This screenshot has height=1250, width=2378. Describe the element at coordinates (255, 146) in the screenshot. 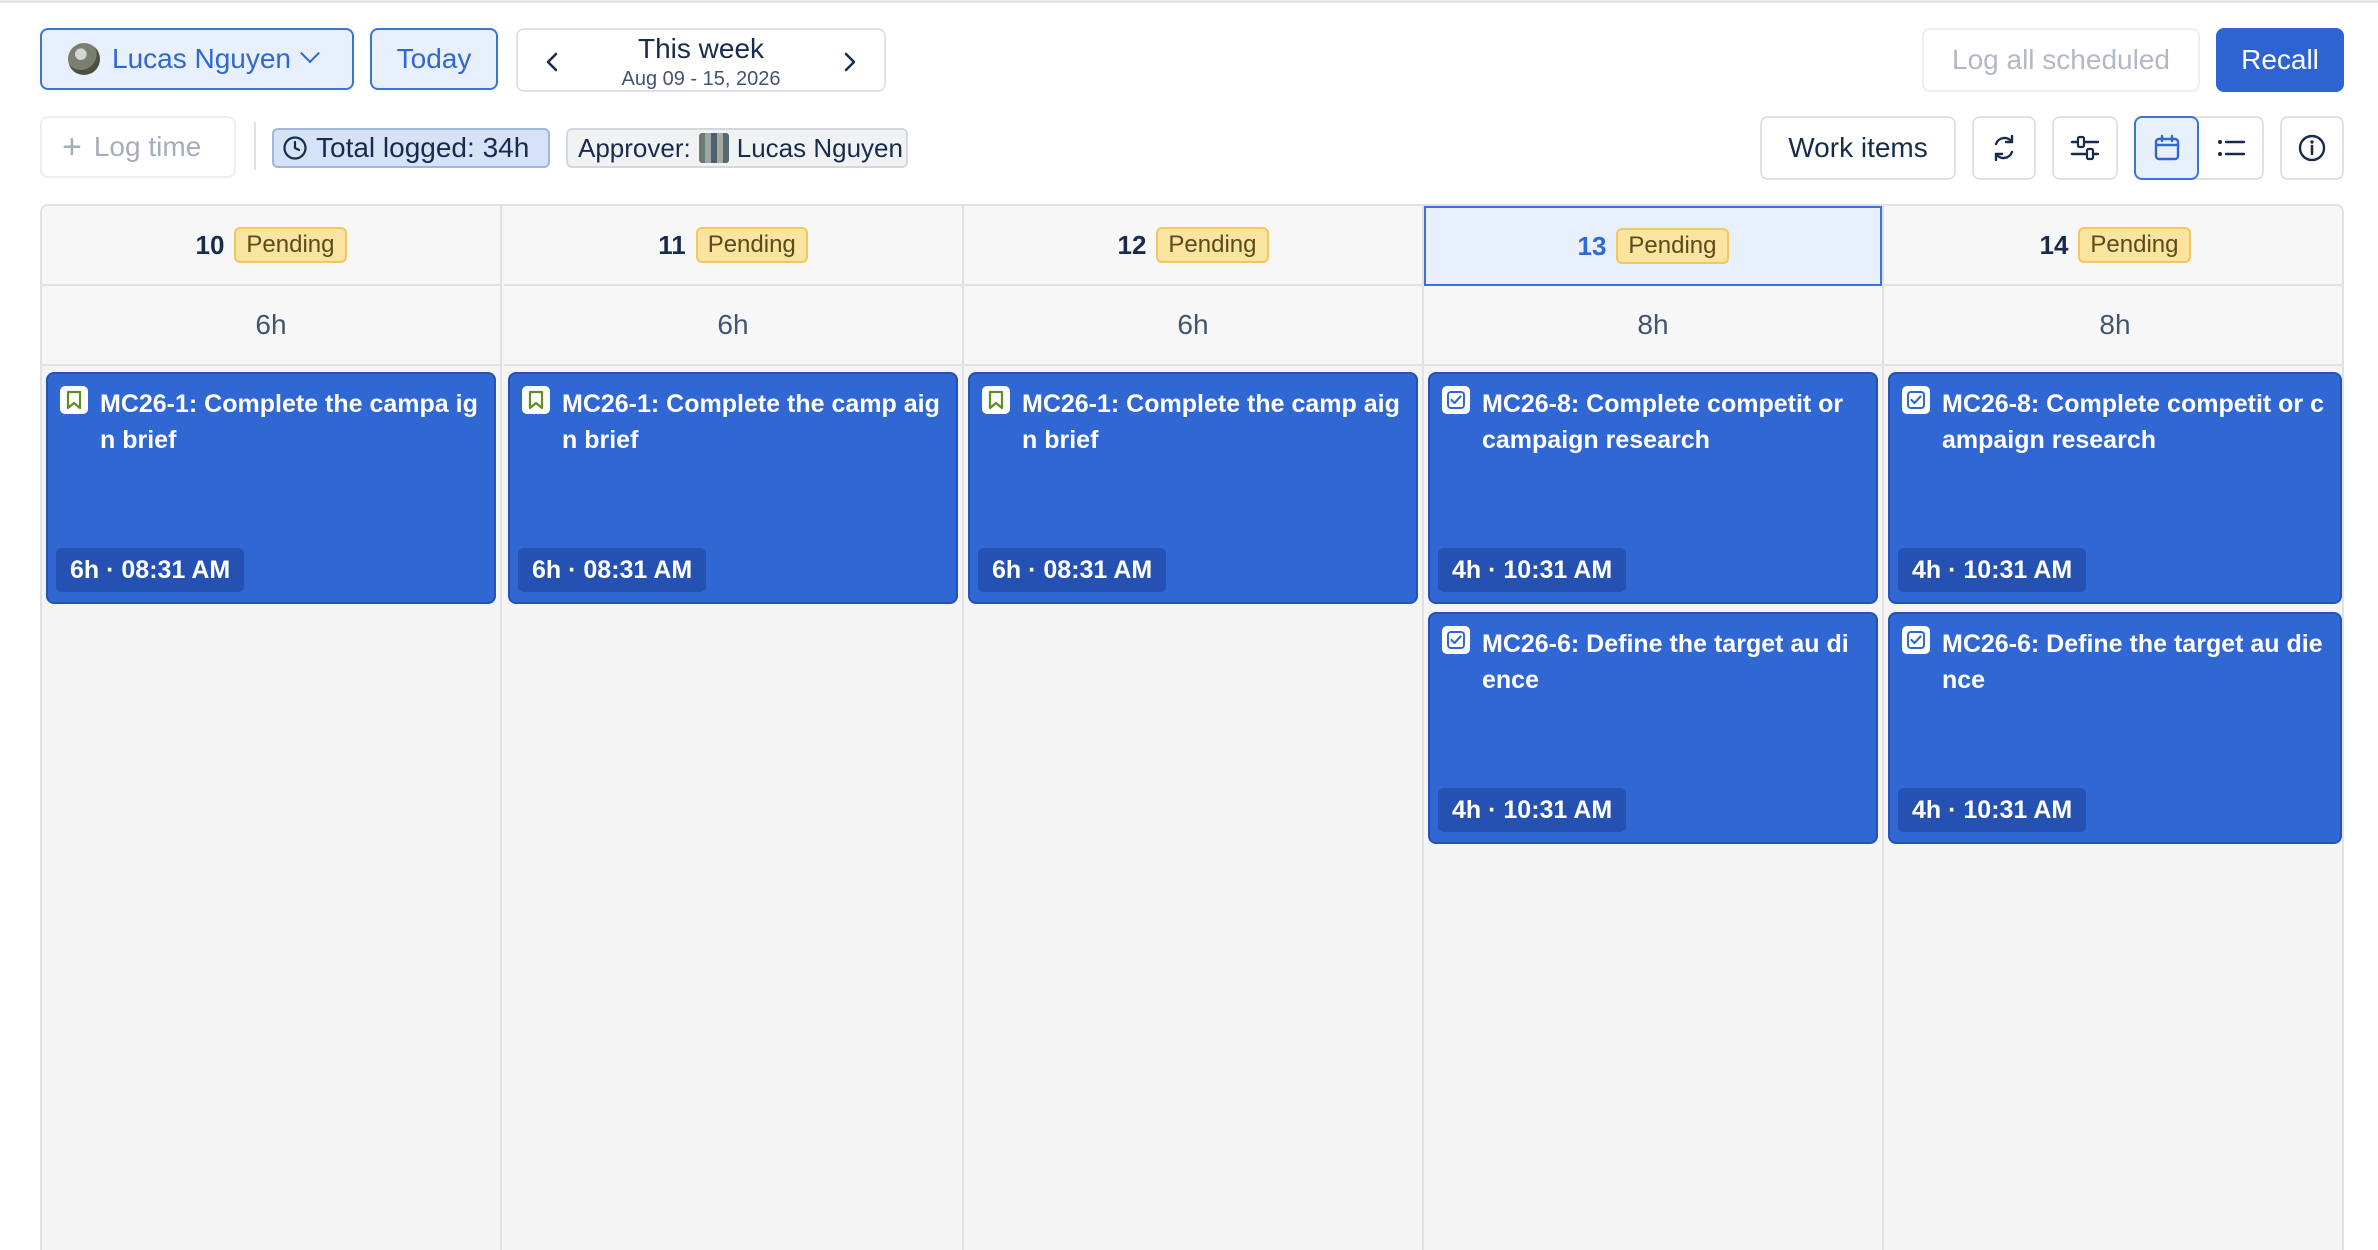

I see `toolbar-divider` at that location.